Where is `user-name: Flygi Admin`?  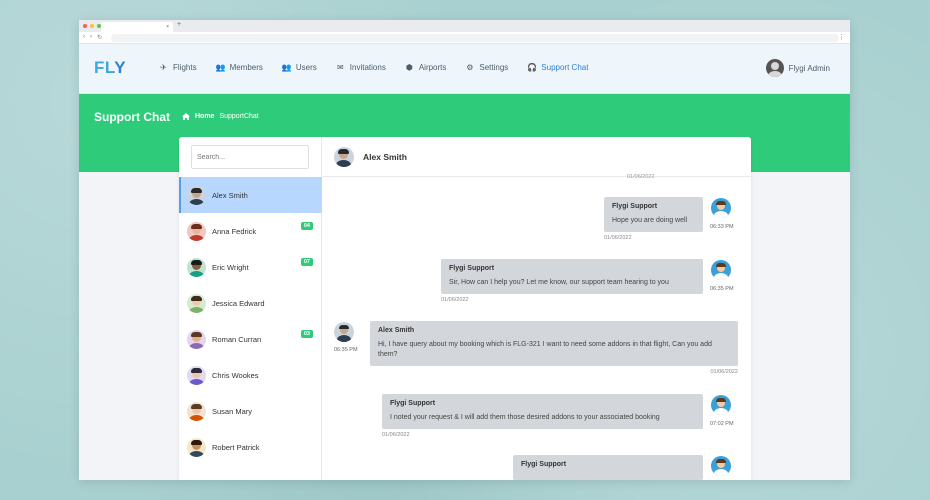 user-name: Flygi Admin is located at coordinates (809, 68).